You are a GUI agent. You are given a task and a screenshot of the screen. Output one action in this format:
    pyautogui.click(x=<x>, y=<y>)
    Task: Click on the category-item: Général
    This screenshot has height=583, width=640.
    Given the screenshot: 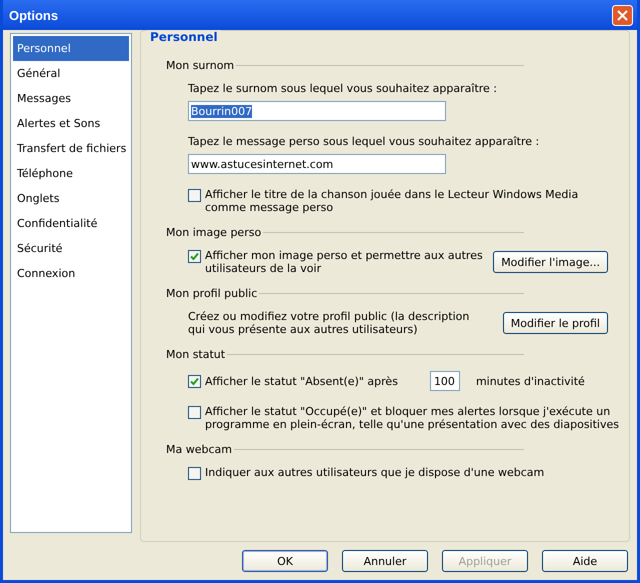 What is the action you would take?
    pyautogui.click(x=71, y=73)
    